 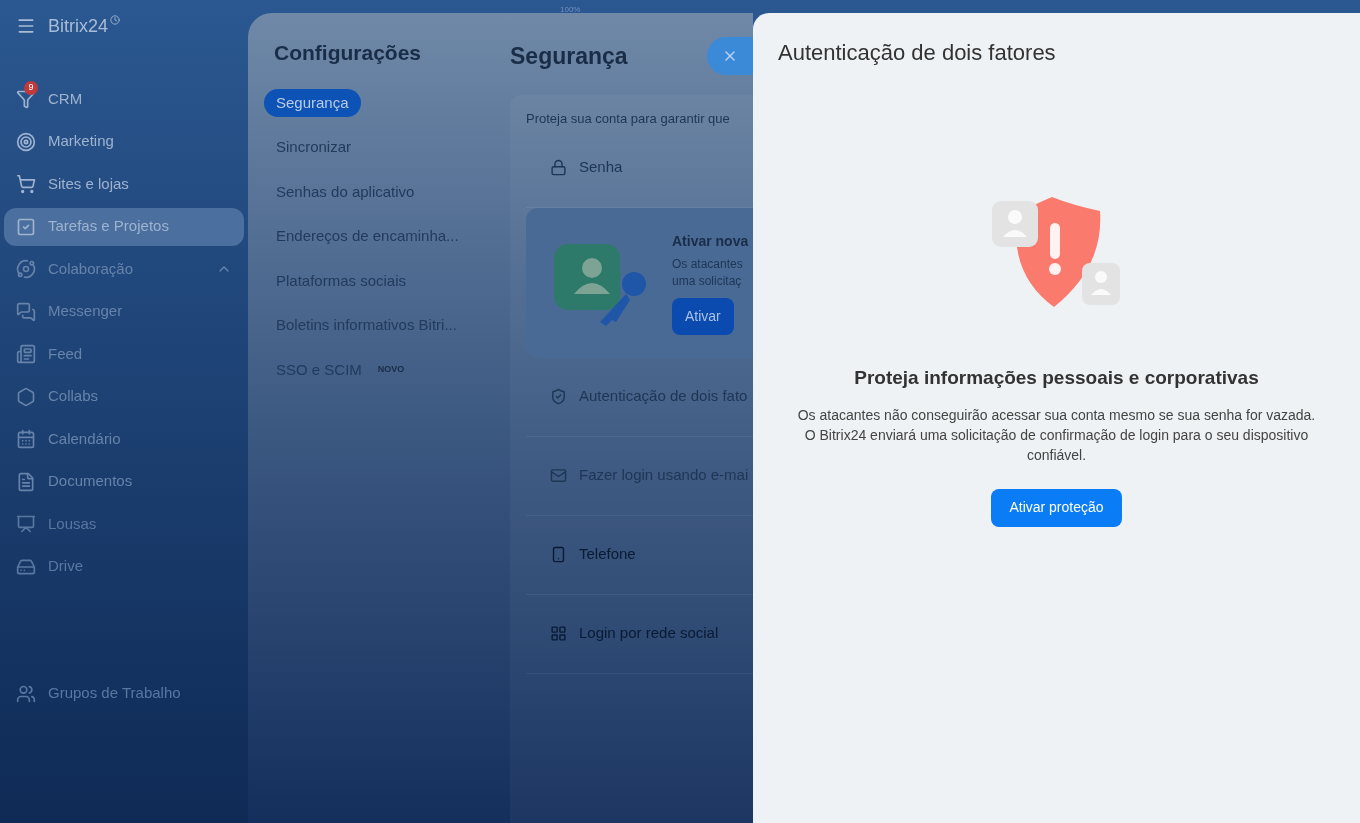 What do you see at coordinates (708, 272) in the screenshot?
I see `promo-text: Os atacantes uma solicitaç` at bounding box center [708, 272].